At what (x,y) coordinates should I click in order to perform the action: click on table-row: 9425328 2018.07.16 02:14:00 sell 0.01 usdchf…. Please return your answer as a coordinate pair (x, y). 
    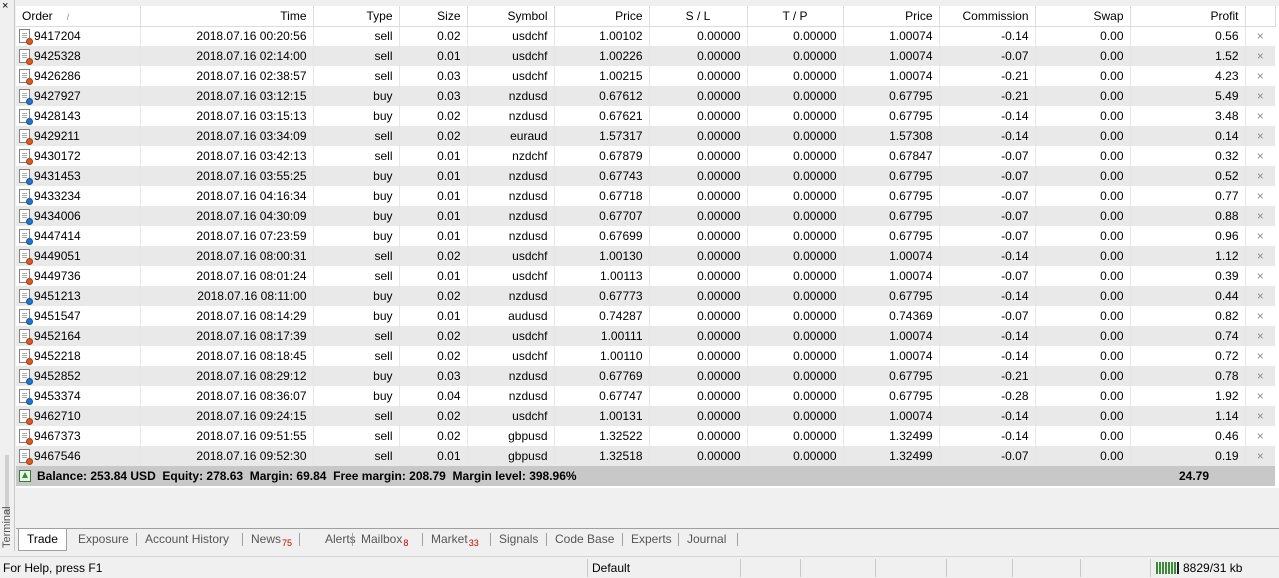
    Looking at the image, I should click on (645, 56).